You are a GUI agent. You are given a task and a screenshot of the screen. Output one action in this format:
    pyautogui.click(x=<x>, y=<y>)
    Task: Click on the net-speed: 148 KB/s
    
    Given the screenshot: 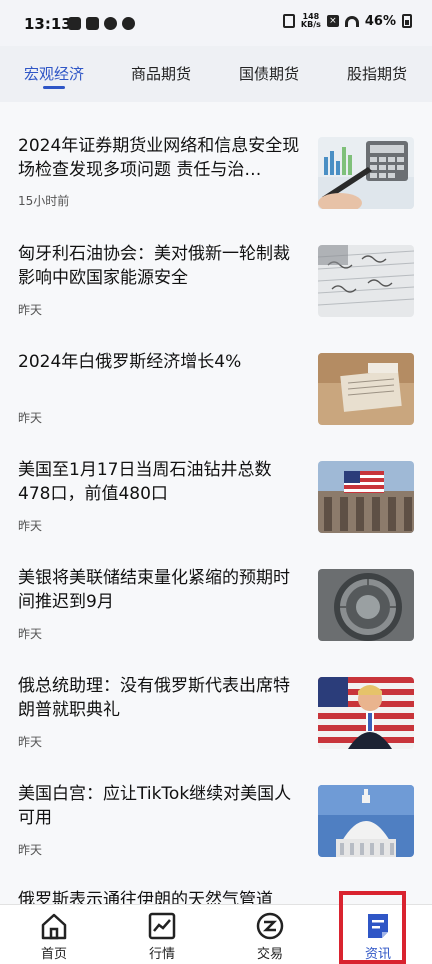 What is the action you would take?
    pyautogui.click(x=311, y=21)
    